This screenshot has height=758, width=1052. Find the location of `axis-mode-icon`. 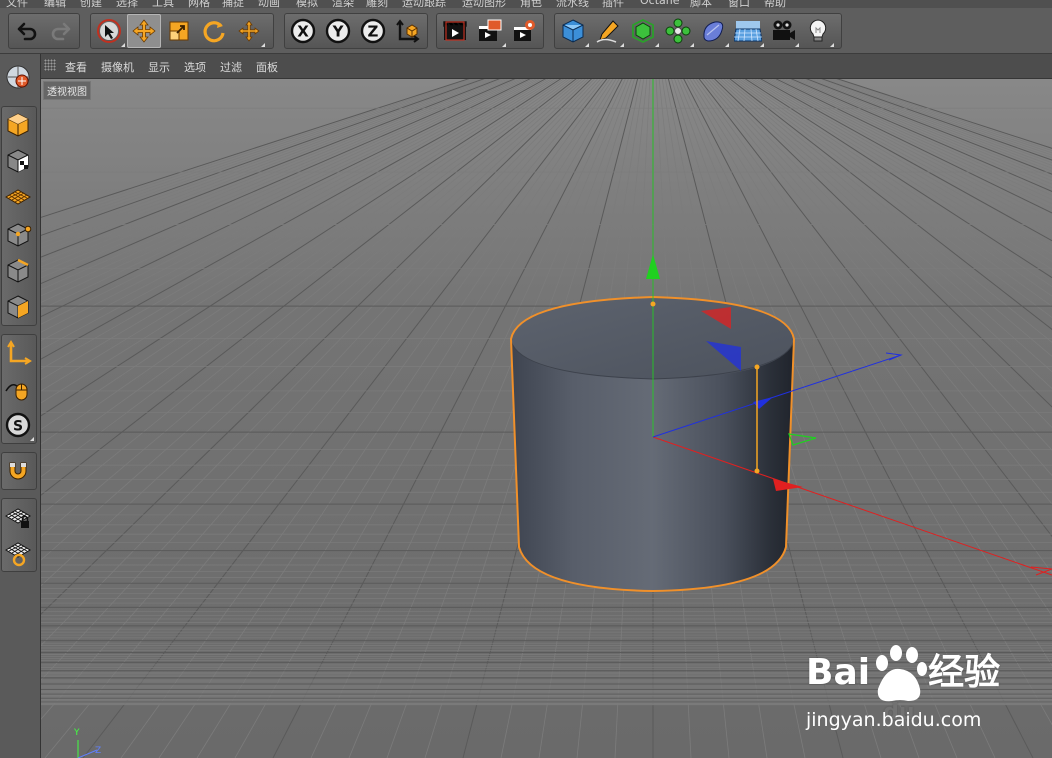

axis-mode-icon is located at coordinates (19, 352).